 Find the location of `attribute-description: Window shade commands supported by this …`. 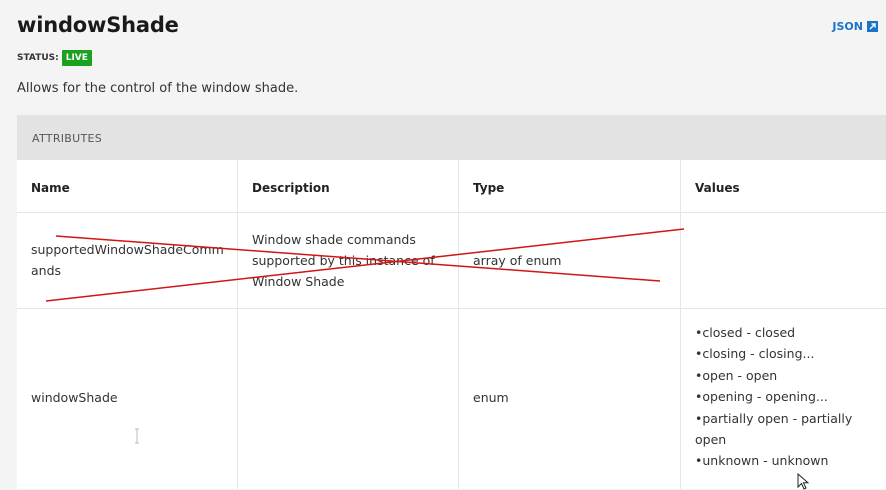

attribute-description: Window shade commands supported by this … is located at coordinates (343, 260).